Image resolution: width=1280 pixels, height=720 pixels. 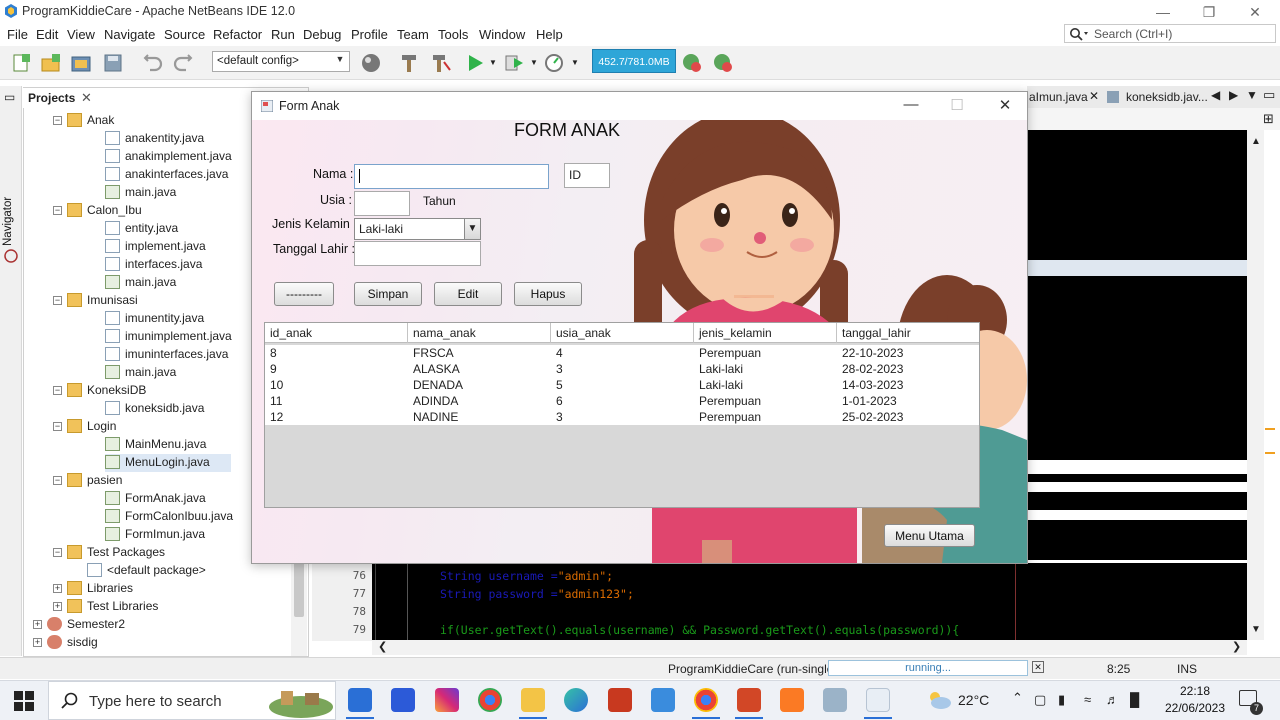 I want to click on visual-studio-icon, so click(x=403, y=700).